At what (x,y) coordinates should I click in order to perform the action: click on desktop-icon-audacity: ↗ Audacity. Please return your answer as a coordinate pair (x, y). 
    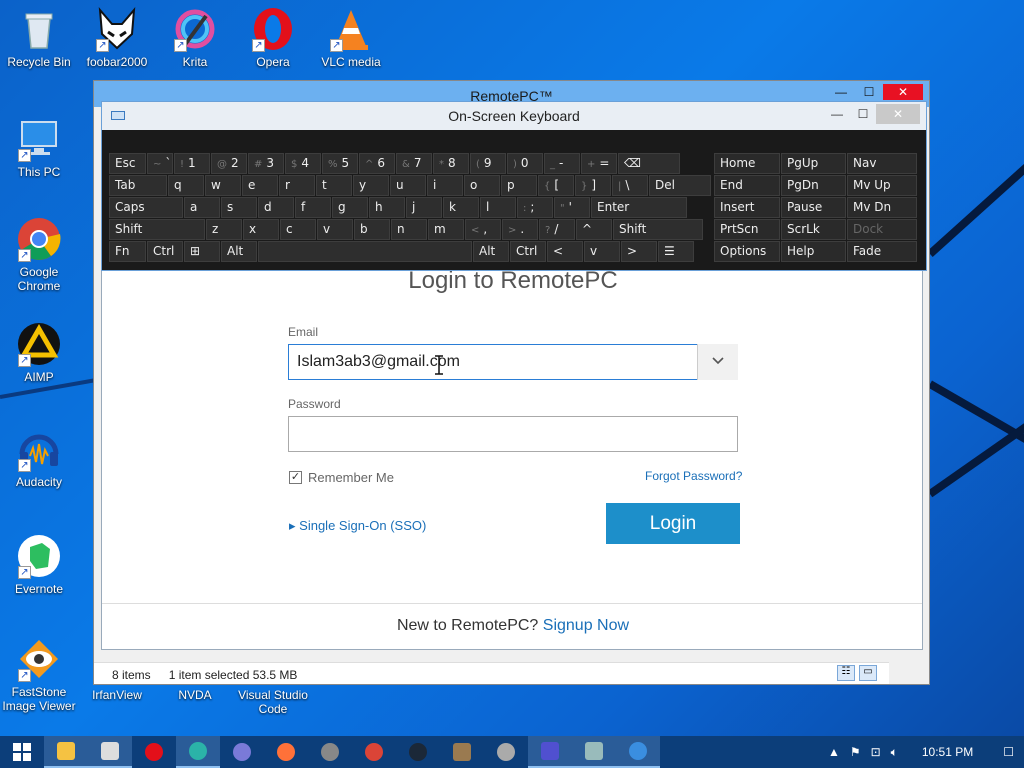
    Looking at the image, I should click on (39, 457).